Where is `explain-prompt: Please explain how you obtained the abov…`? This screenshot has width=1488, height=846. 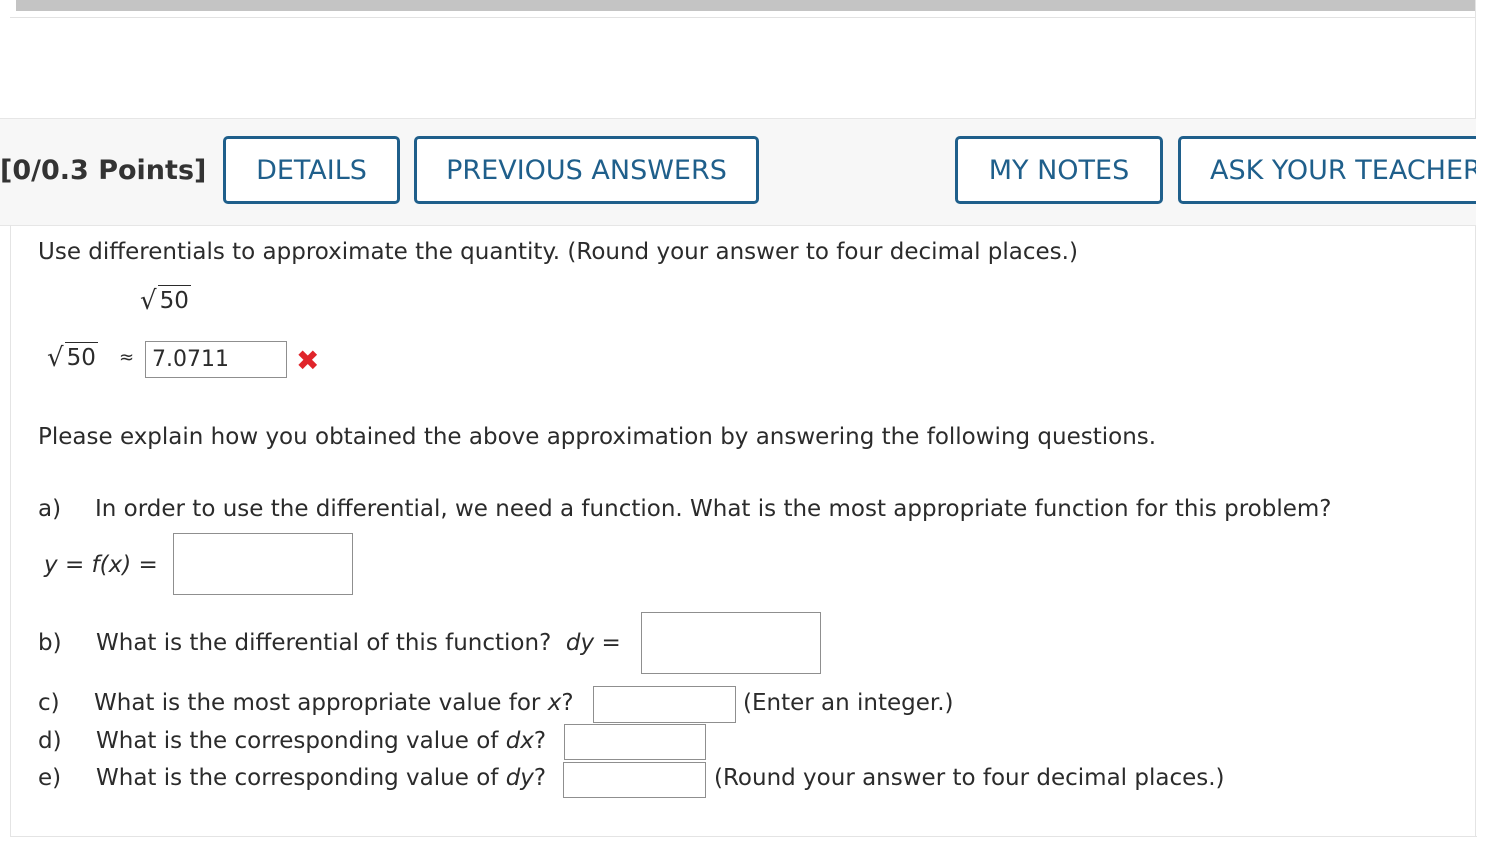 explain-prompt: Please explain how you obtained the abov… is located at coordinates (597, 437).